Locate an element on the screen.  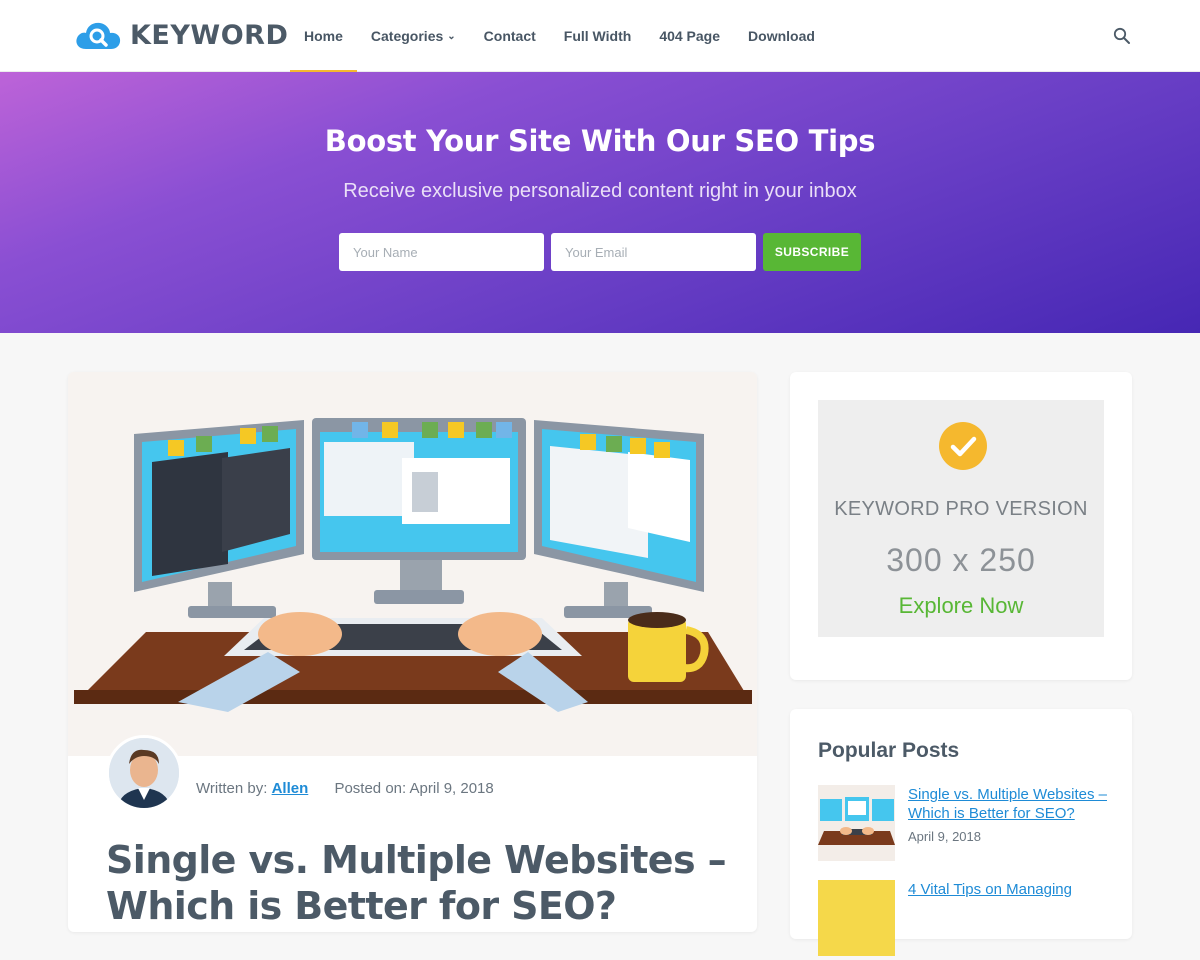
post-date: April 9, 2018 is located at coordinates (451, 788).